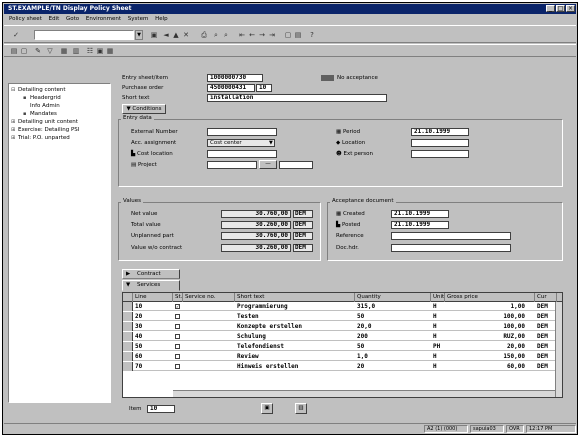  What do you see at coordinates (440, 132) in the screenshot?
I see `period-field: 21.10.1999` at bounding box center [440, 132].